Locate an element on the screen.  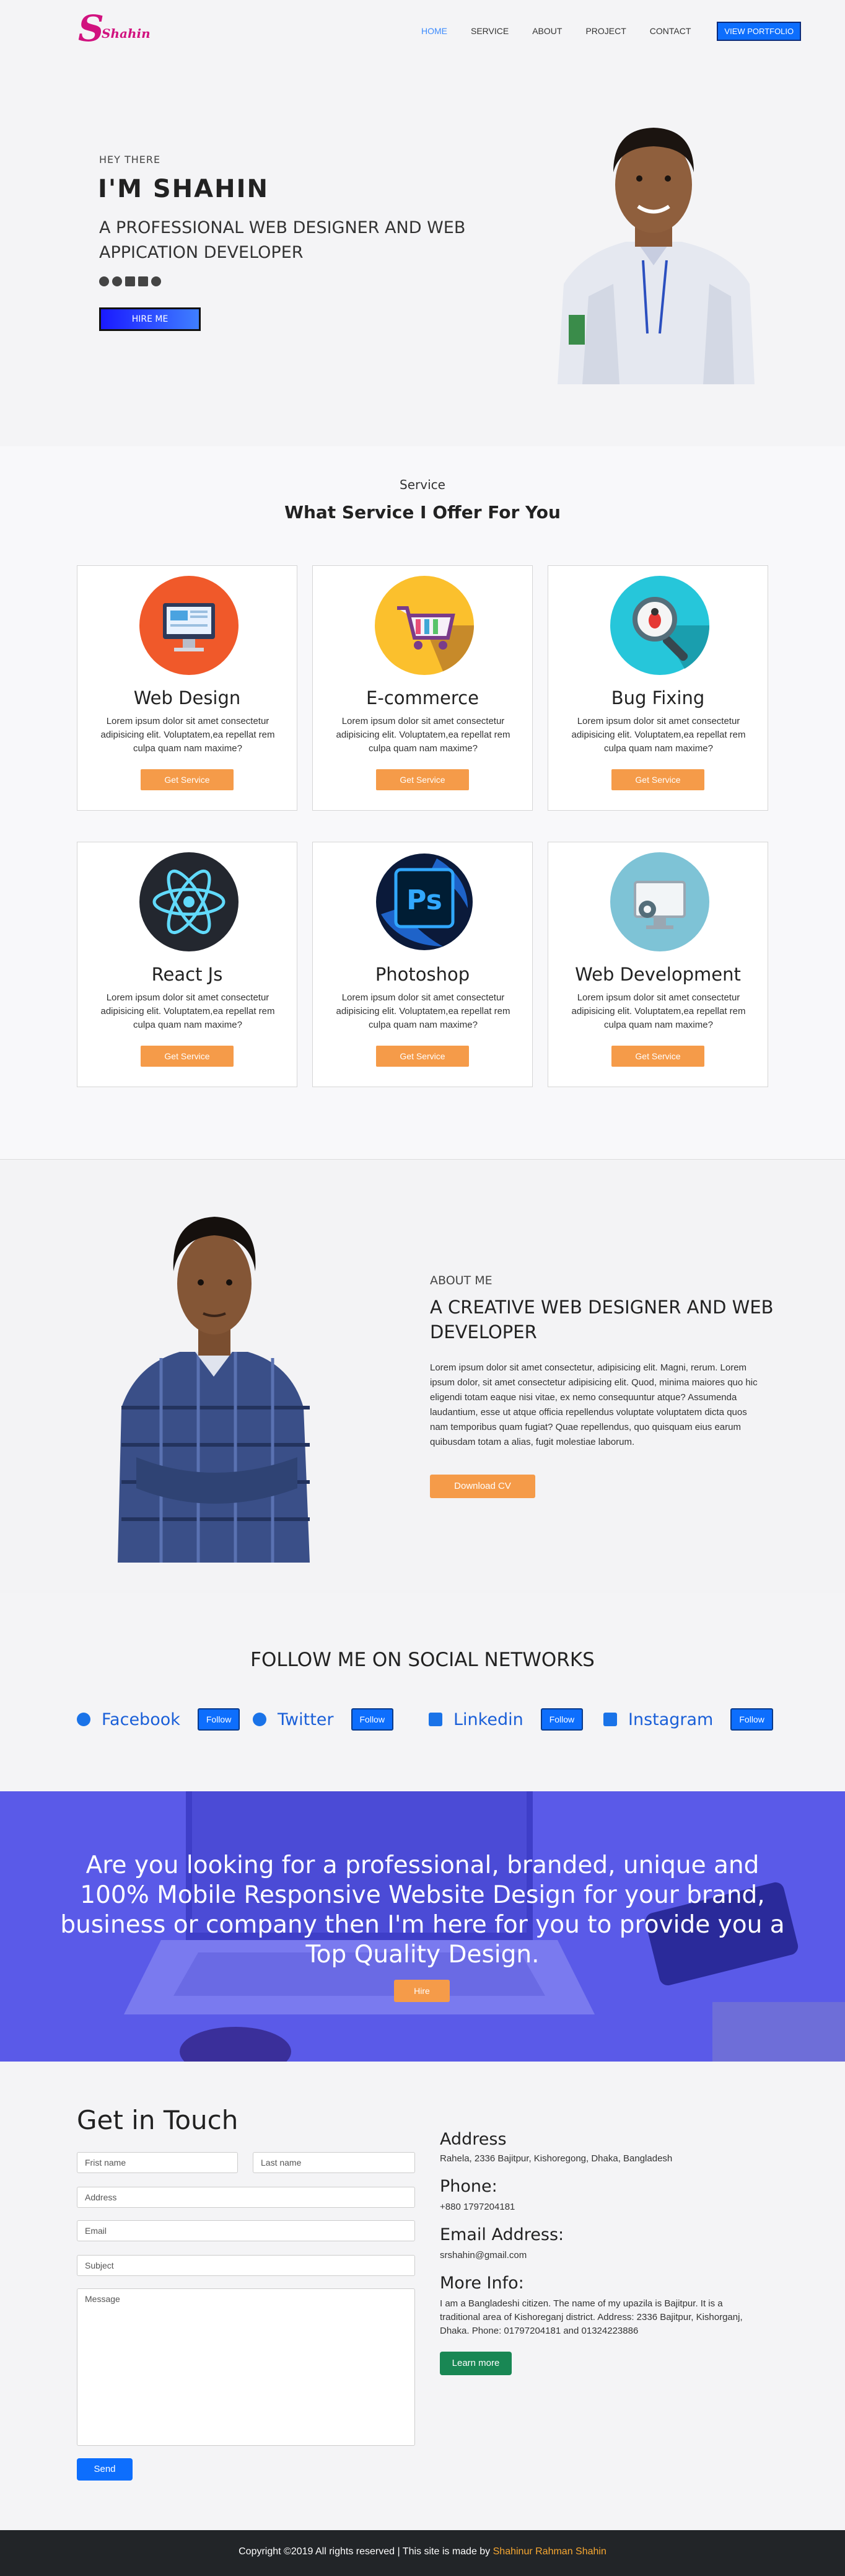
service-card-title: Bug Fixing is located at coordinates (658, 697).